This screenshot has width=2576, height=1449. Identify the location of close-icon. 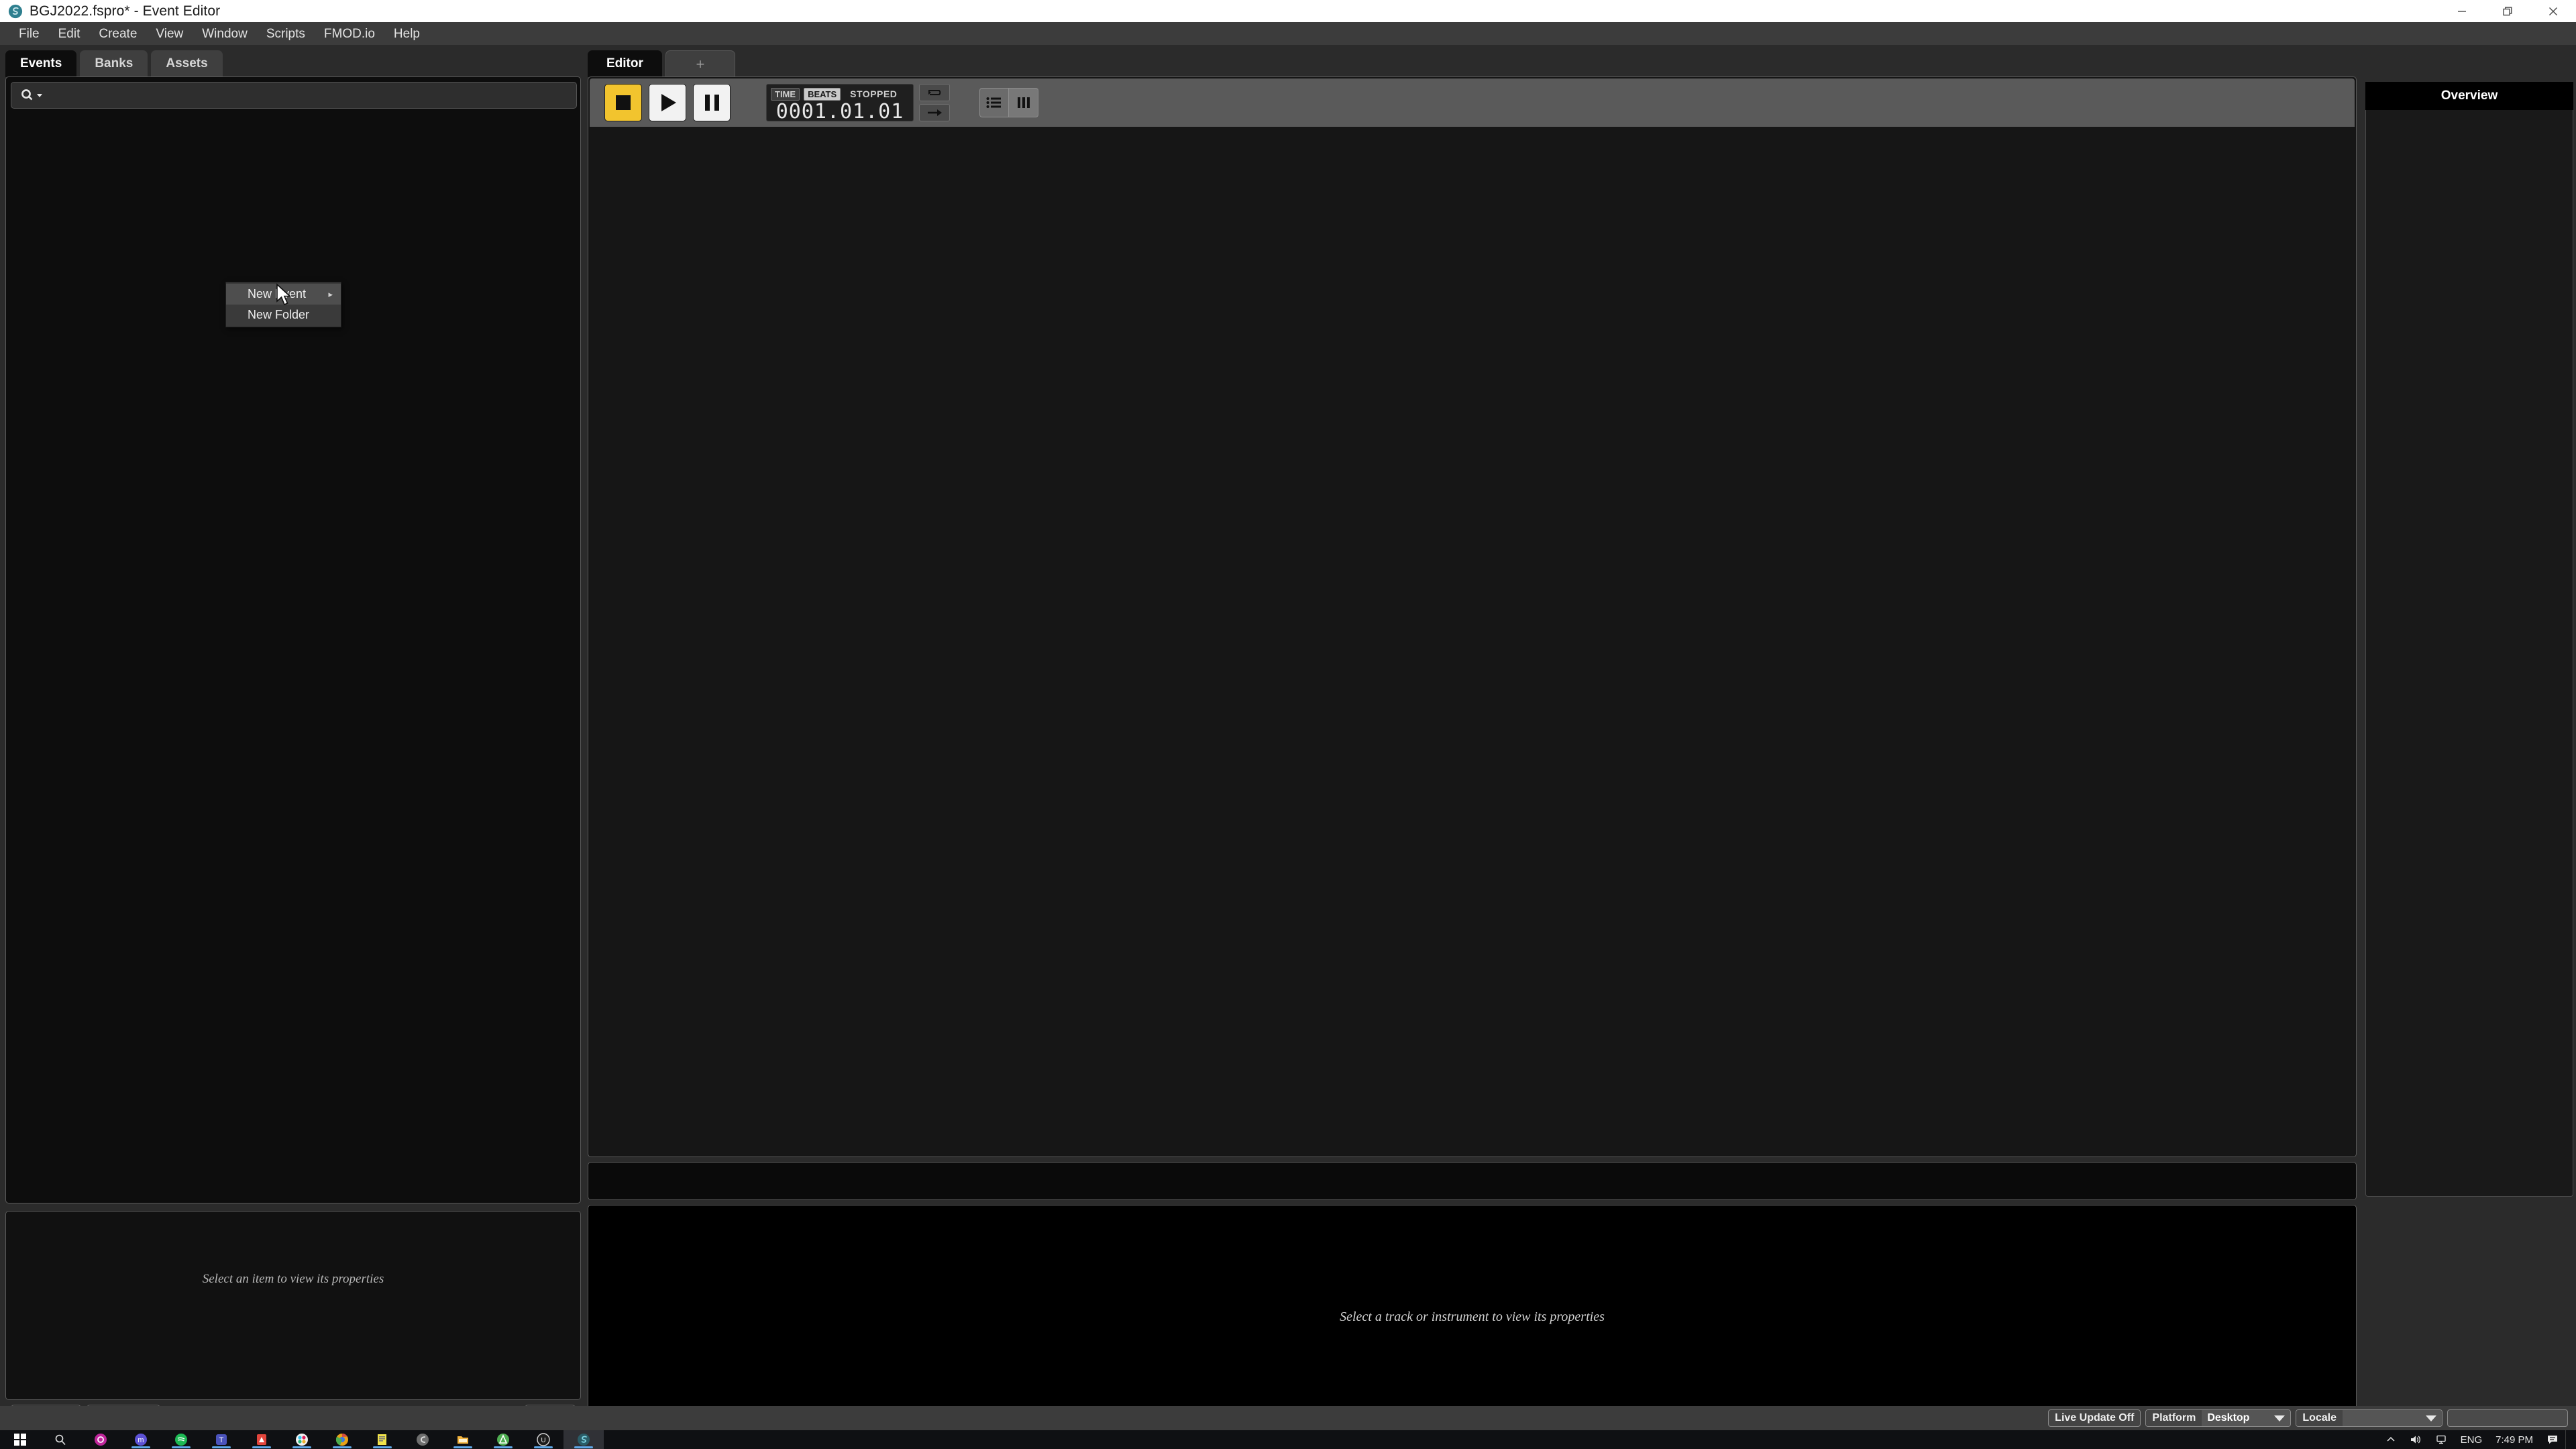
(2553, 11).